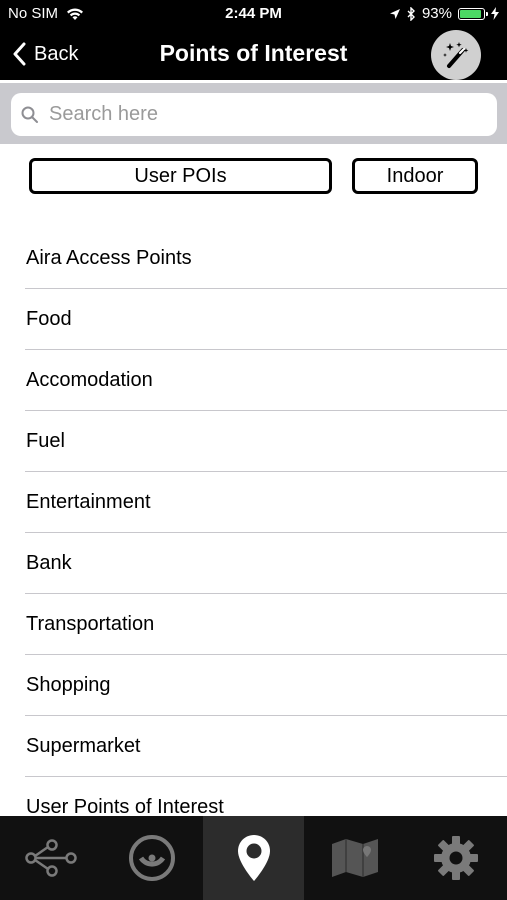  I want to click on poi-item-label: Supermarket, so click(83, 746).